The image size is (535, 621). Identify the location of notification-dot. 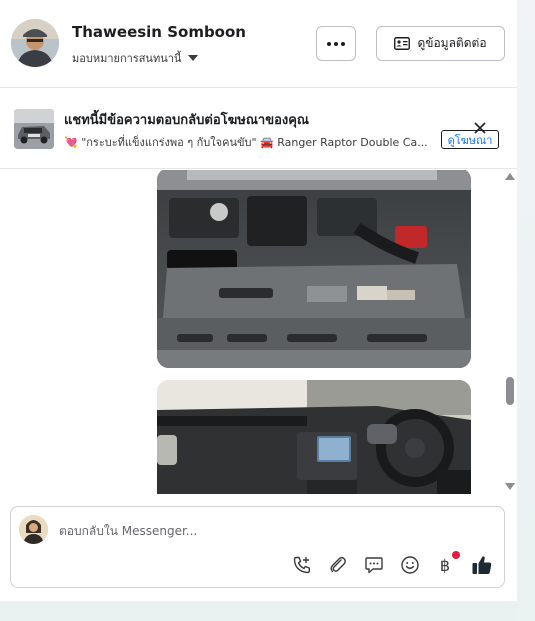
(456, 555).